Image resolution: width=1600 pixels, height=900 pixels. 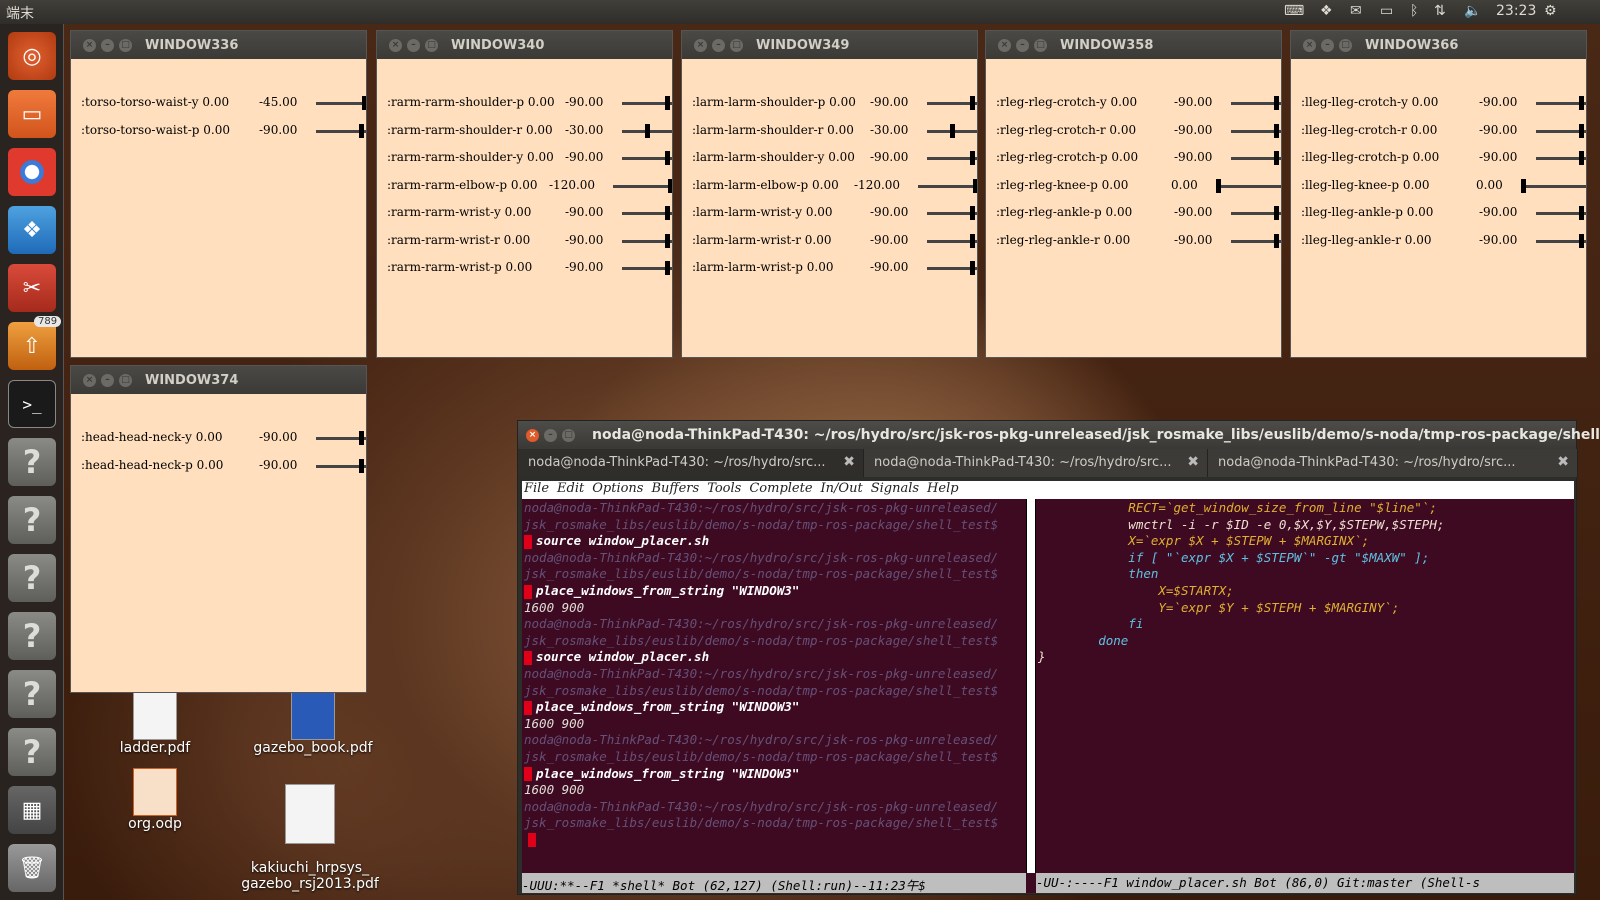 I want to click on bluetooth-icon: ᛒ, so click(x=1414, y=11).